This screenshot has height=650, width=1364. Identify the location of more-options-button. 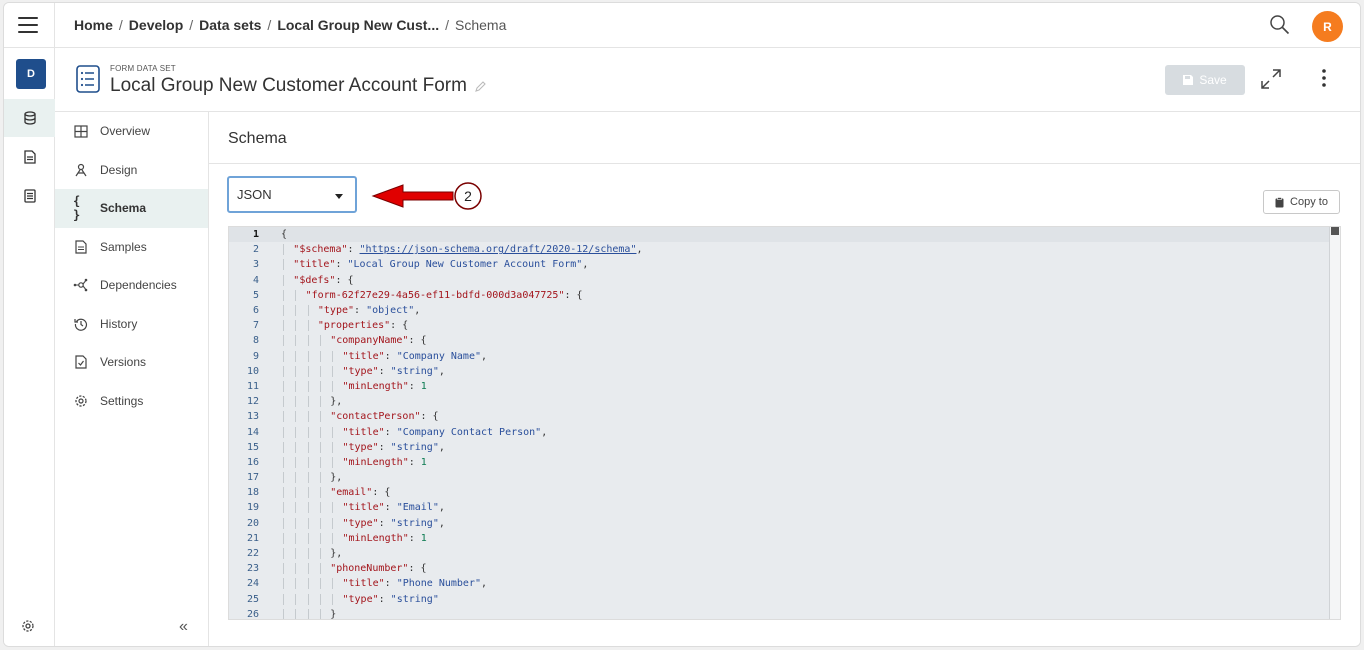
(1324, 80).